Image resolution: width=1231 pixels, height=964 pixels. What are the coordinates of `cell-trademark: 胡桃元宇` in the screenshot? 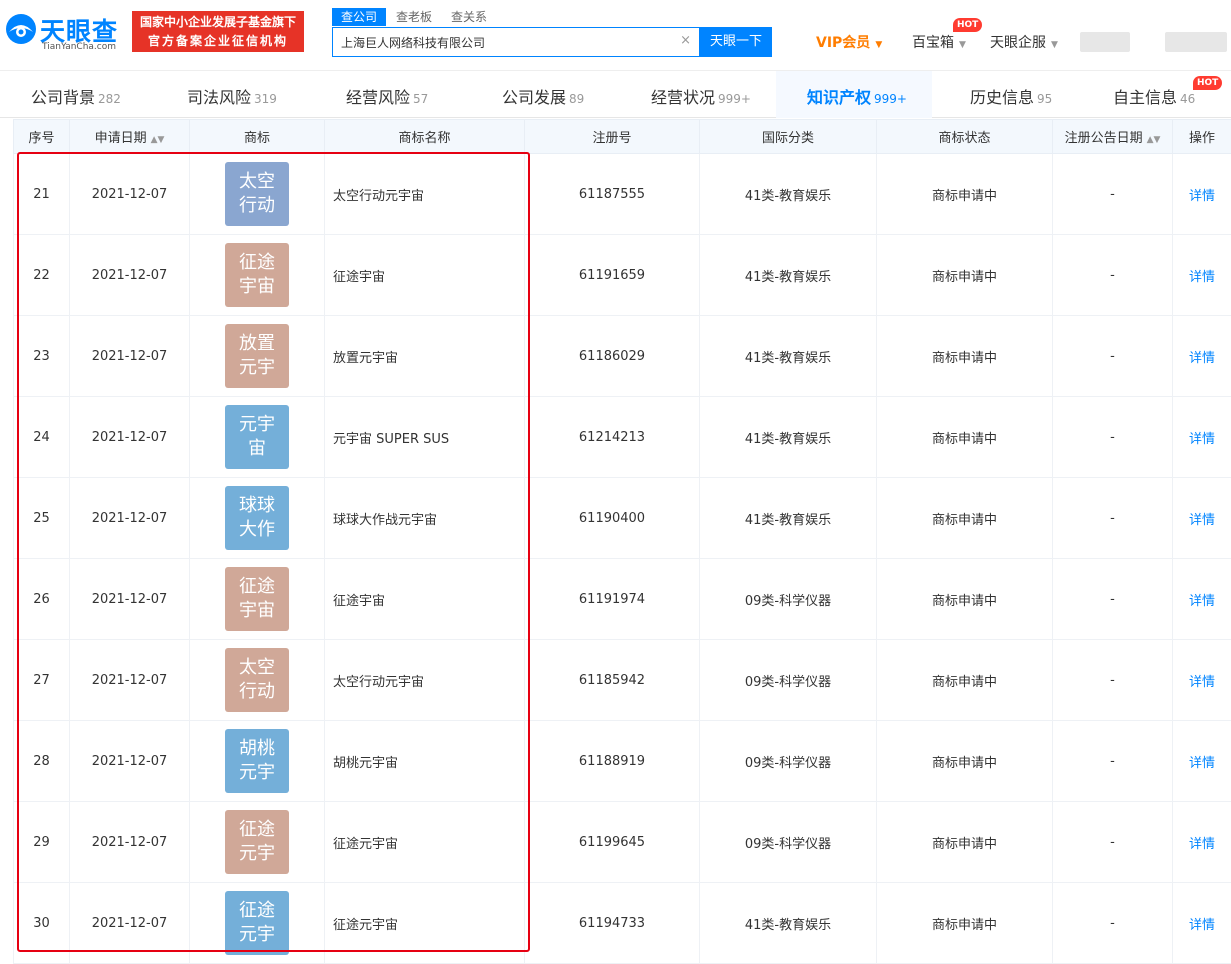 It's located at (257, 761).